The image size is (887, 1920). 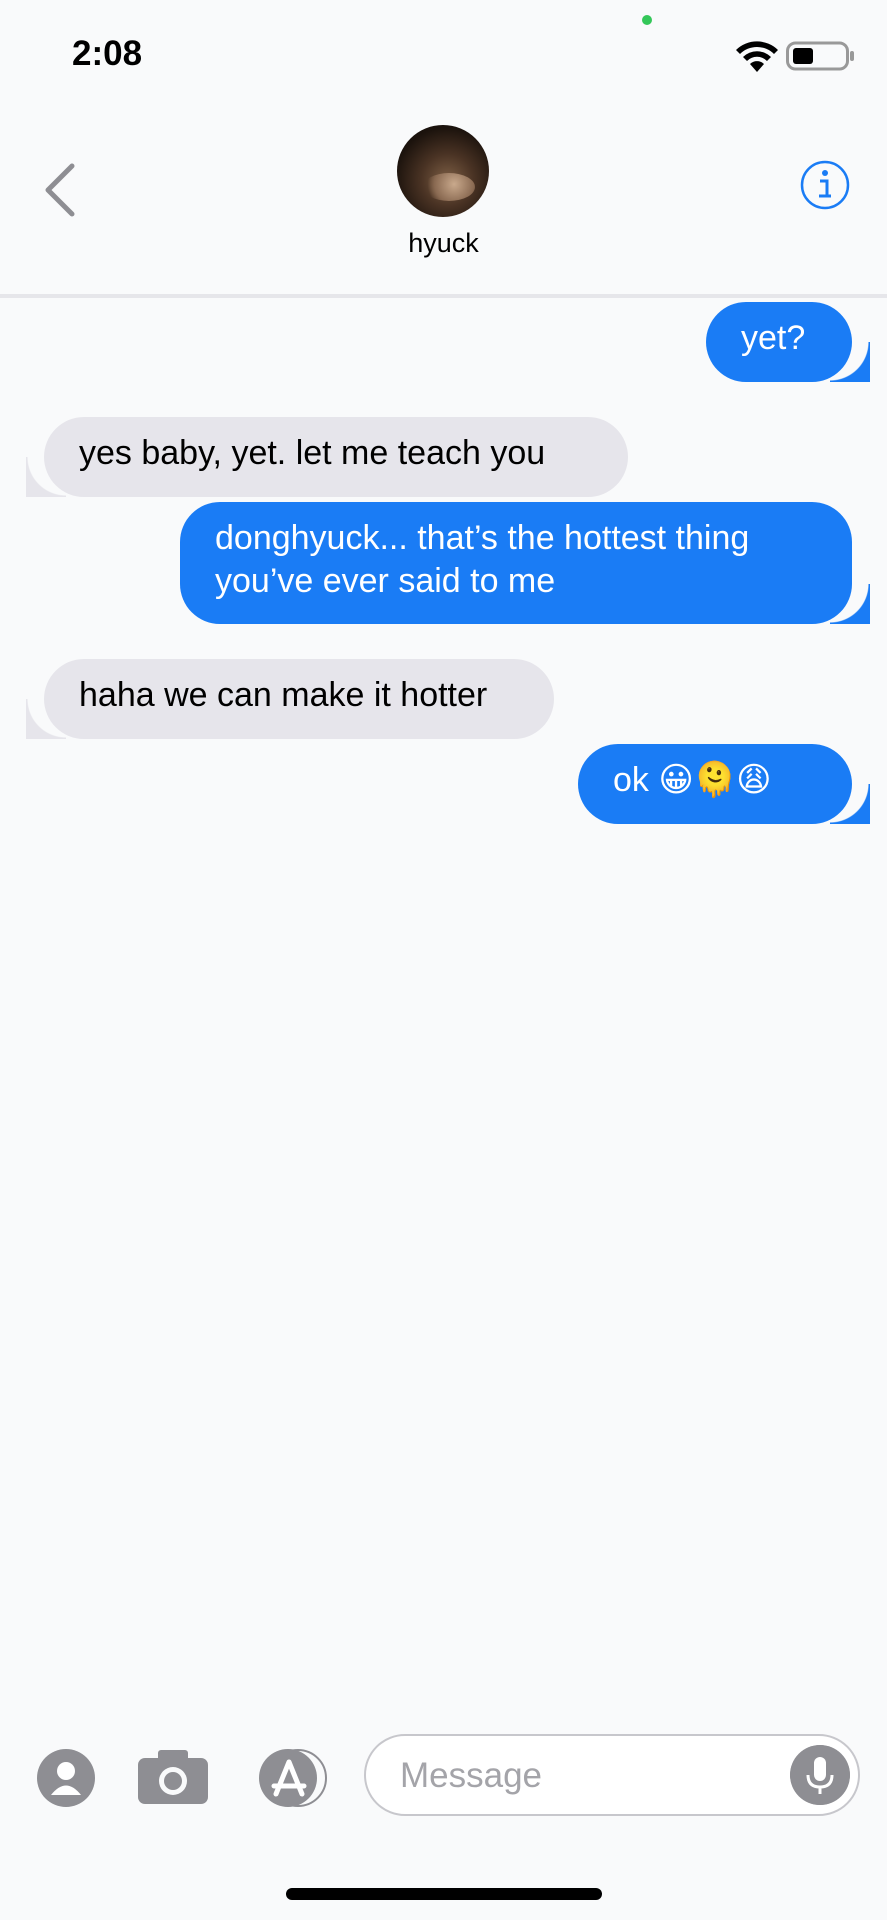 What do you see at coordinates (647, 20) in the screenshot?
I see `camera-indicator-dot` at bounding box center [647, 20].